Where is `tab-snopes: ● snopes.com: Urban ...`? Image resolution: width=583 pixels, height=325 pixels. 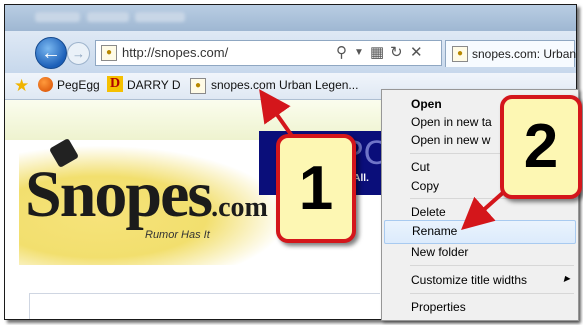
tab-snopes: ● snopes.com: Urban ... is located at coordinates (511, 53).